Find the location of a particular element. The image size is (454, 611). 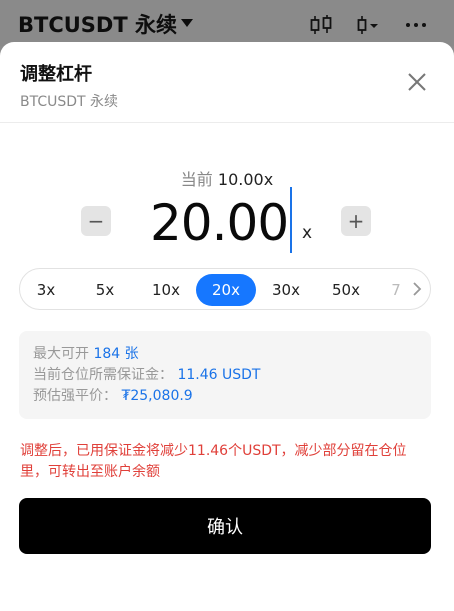

max-open-value: 184 张 is located at coordinates (116, 354).